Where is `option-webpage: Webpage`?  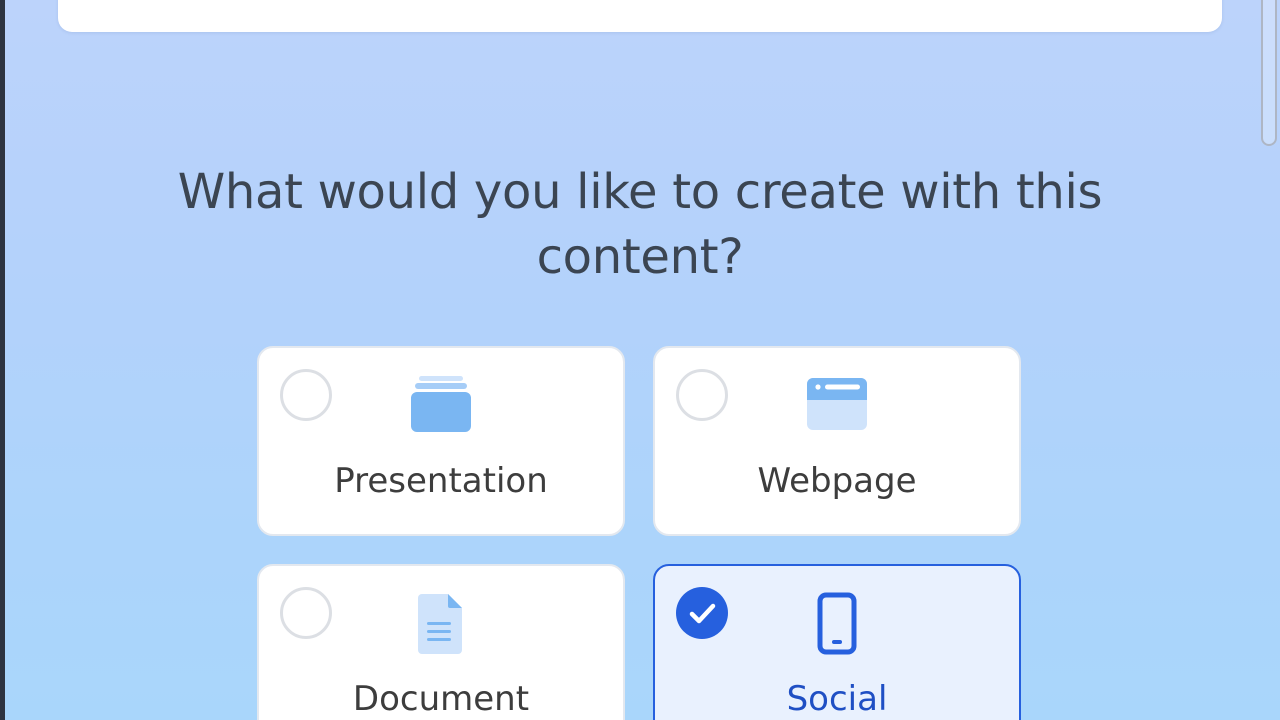
option-webpage: Webpage is located at coordinates (837, 441).